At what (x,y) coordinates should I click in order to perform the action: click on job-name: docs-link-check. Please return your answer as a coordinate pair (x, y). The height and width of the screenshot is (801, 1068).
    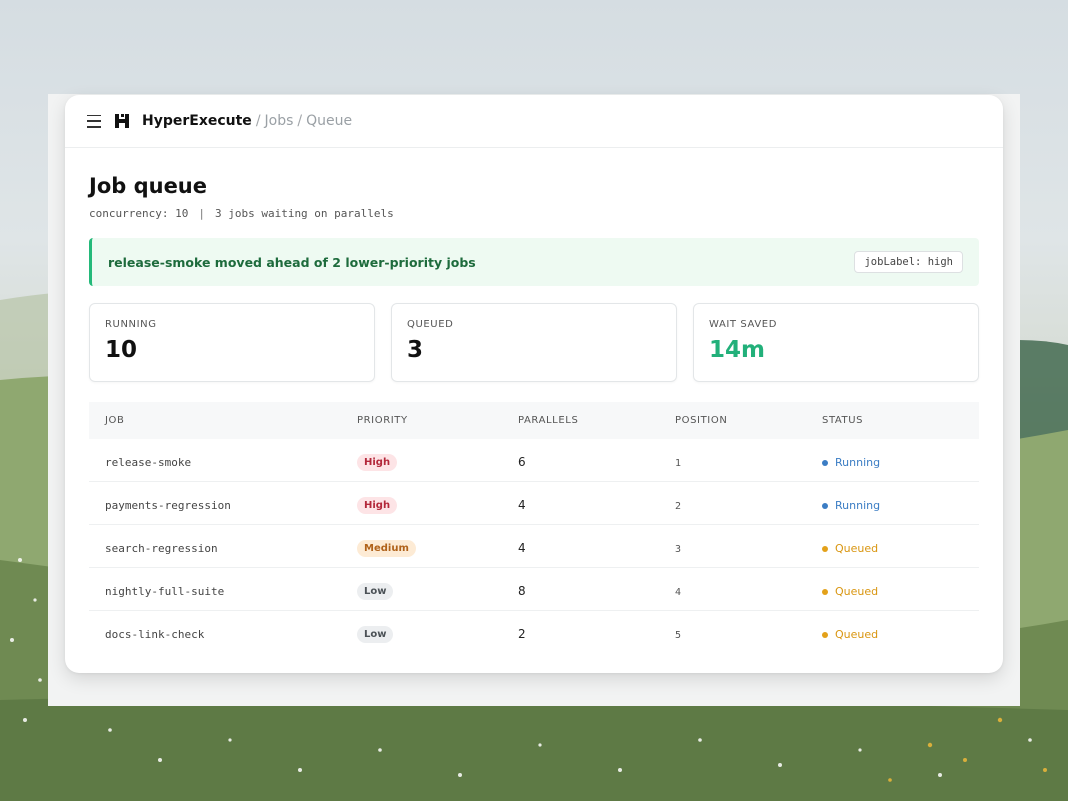
    Looking at the image, I should click on (154, 634).